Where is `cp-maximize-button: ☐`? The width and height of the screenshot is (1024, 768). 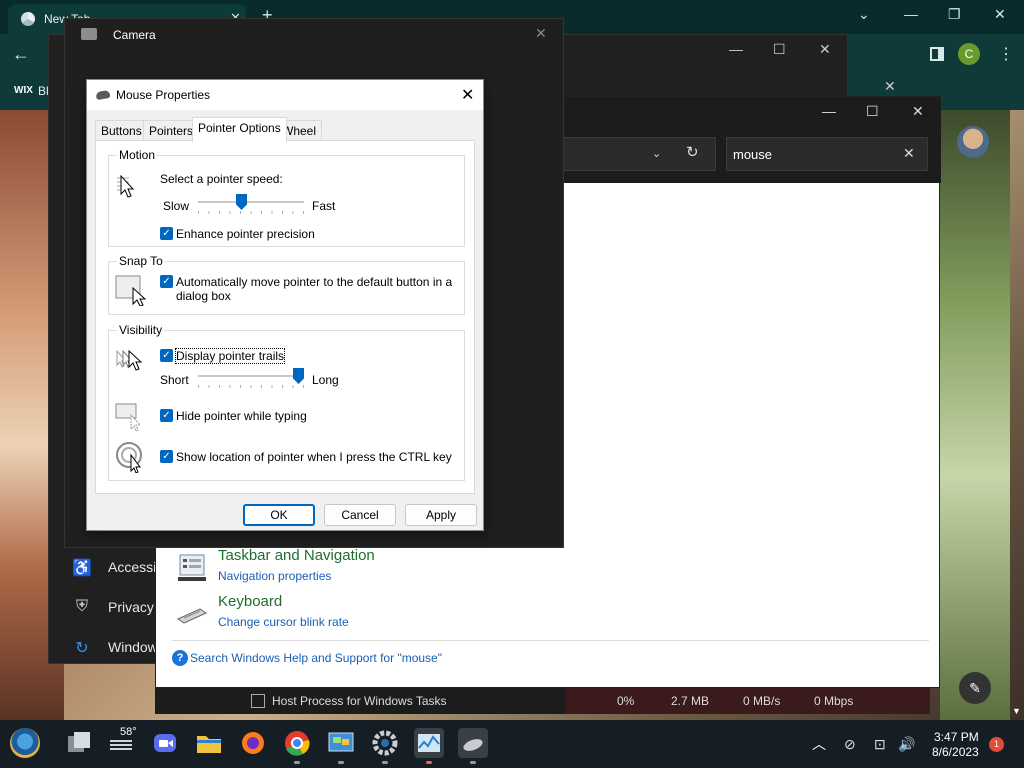 cp-maximize-button: ☐ is located at coordinates (872, 111).